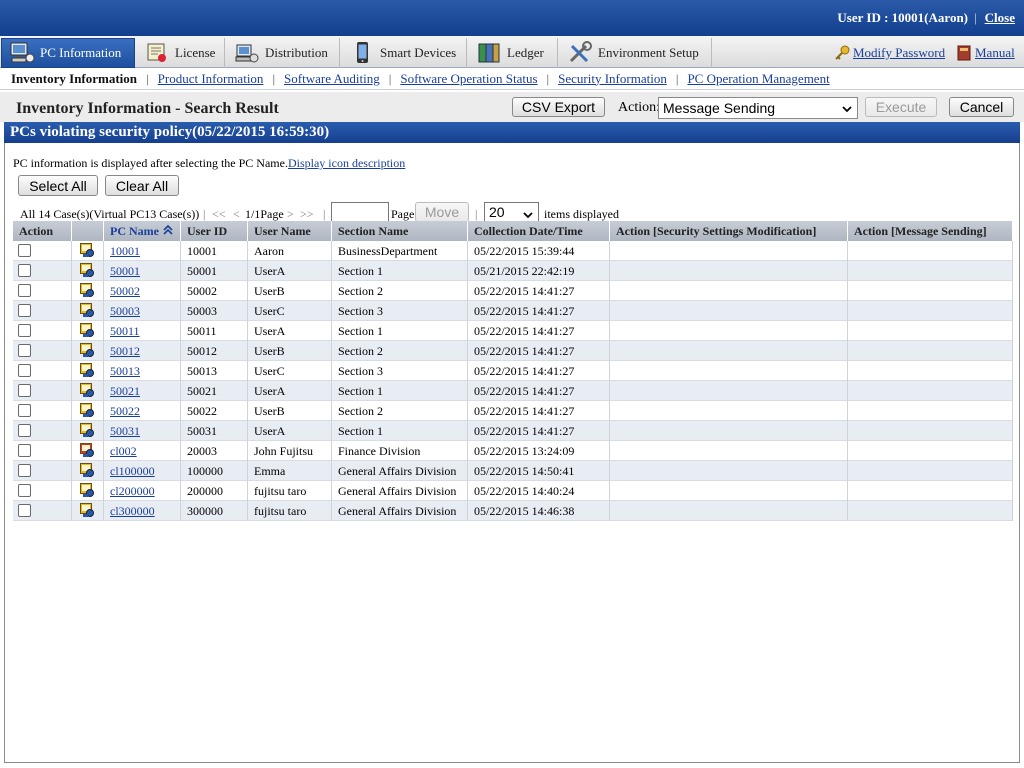 This screenshot has width=1024, height=768. I want to click on subnav-link-pc-operation-management: PC Operation Management, so click(758, 79).